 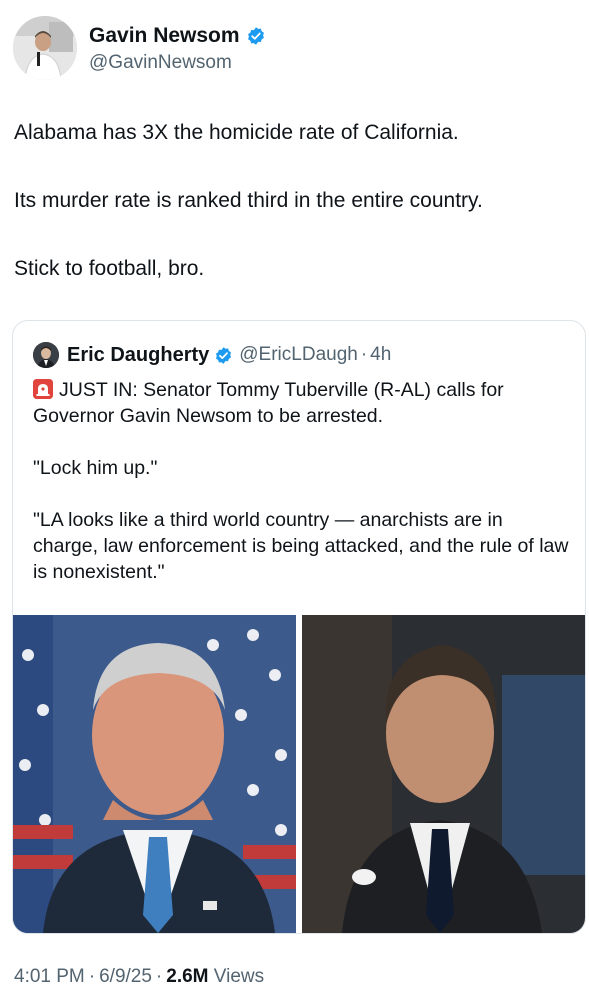 I want to click on tweet-date: 6/9/25, so click(x=125, y=976).